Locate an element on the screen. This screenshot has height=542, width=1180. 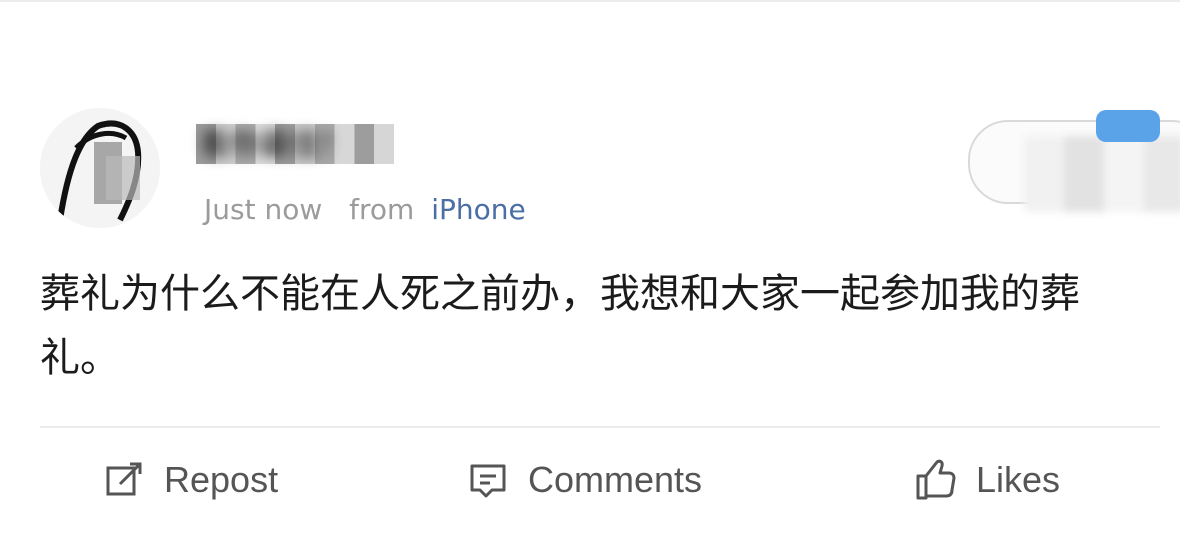
repost-button: Repost is located at coordinates (190, 480).